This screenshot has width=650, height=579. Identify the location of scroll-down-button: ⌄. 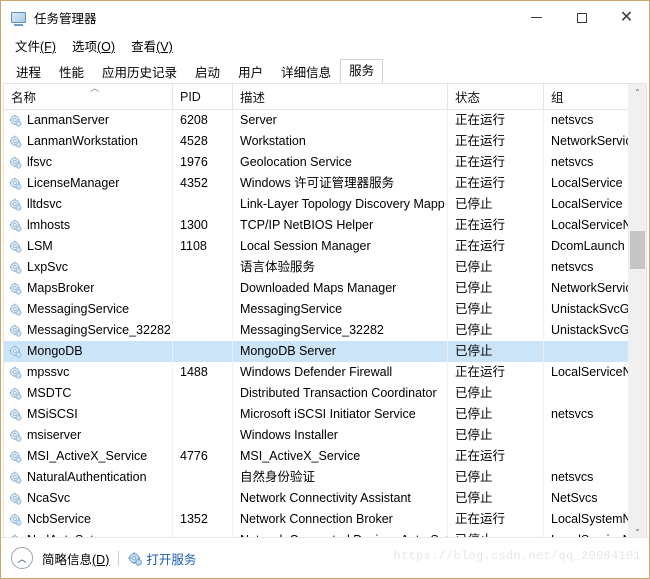
(637, 528).